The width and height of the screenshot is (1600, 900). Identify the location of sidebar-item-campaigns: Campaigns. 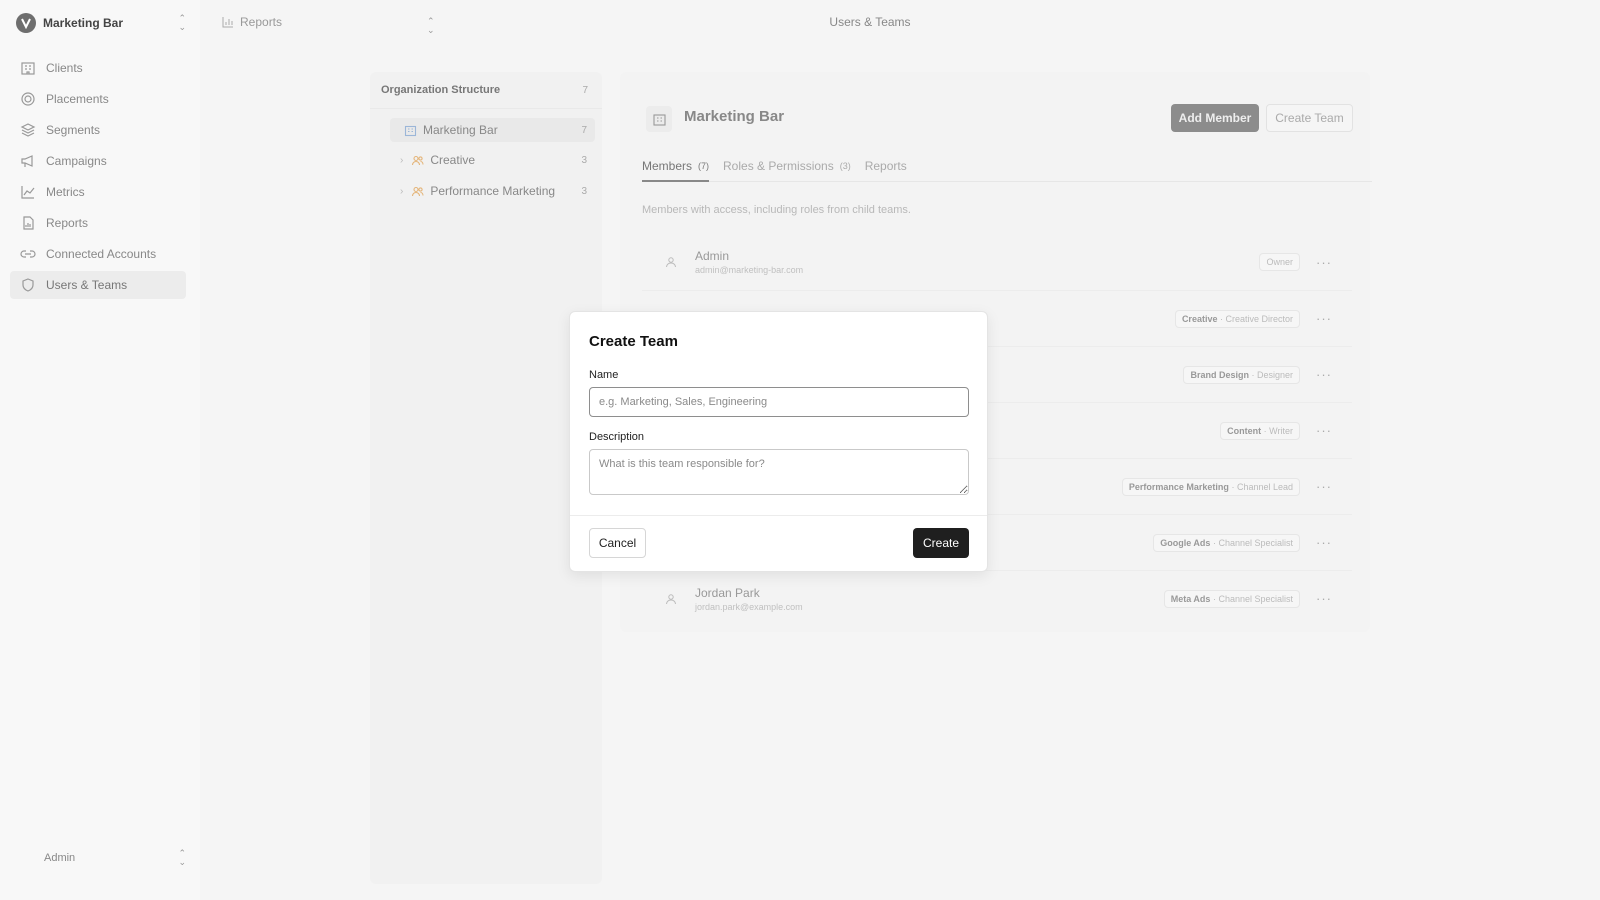
(98, 161).